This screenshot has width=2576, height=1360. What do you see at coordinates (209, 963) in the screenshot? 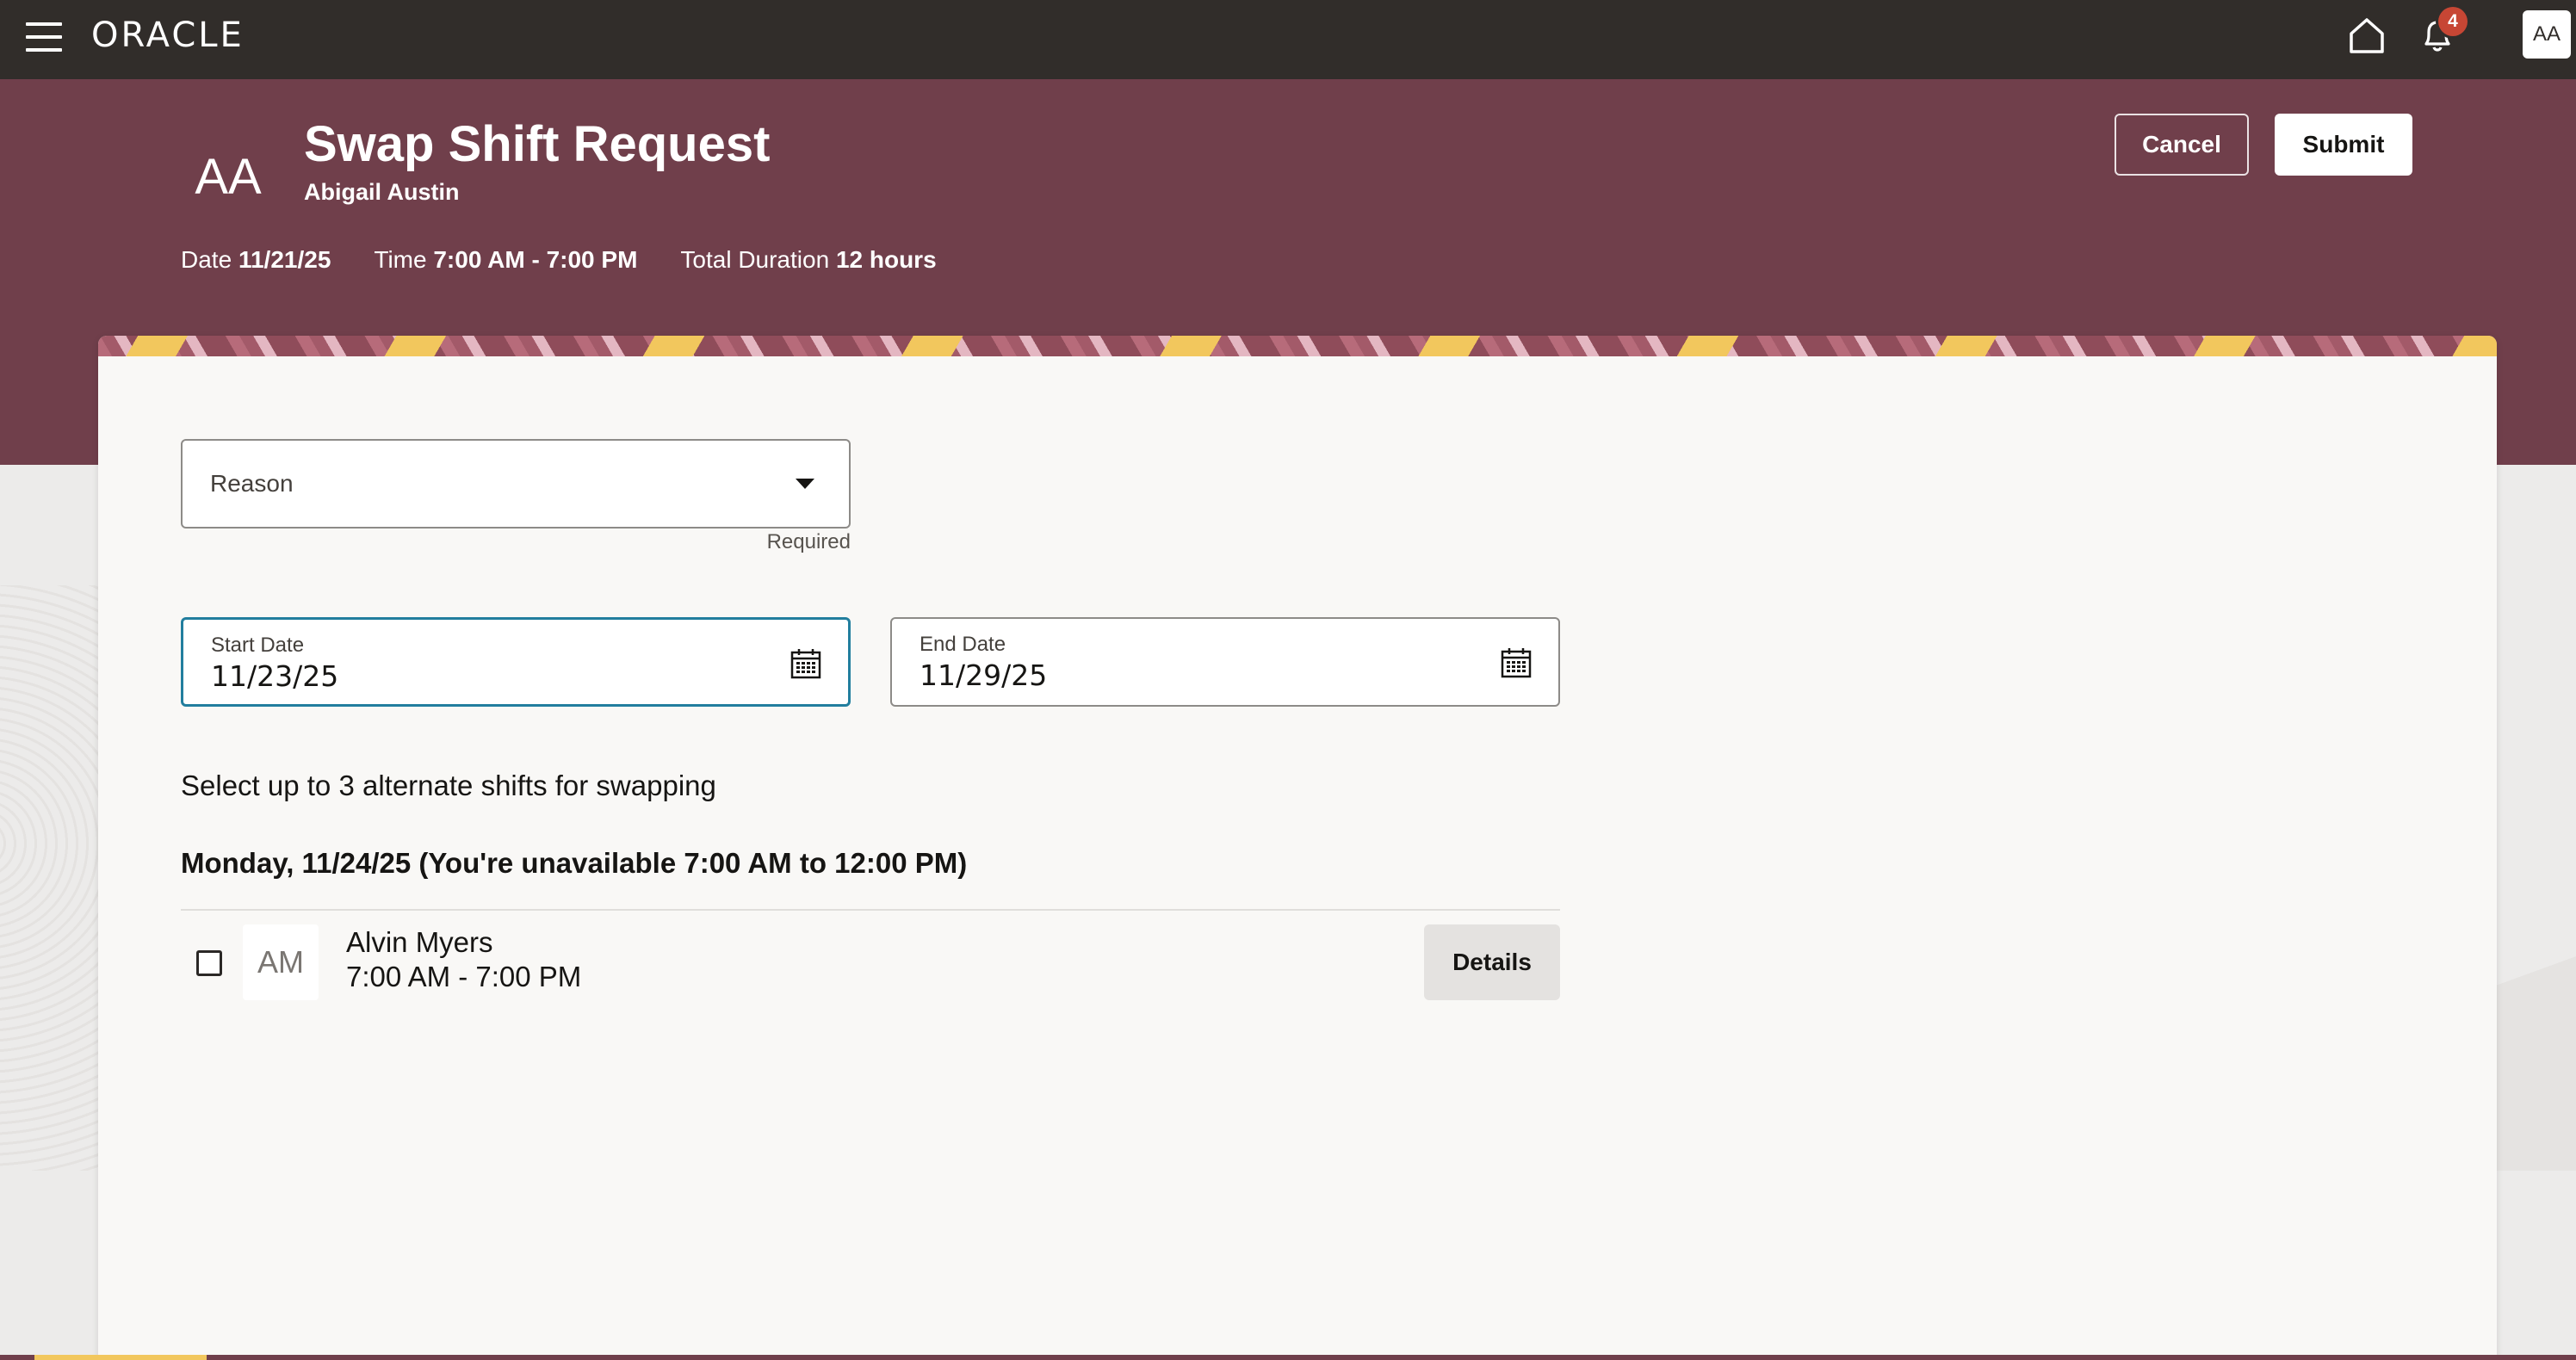
I see `shift-select-checkbox` at bounding box center [209, 963].